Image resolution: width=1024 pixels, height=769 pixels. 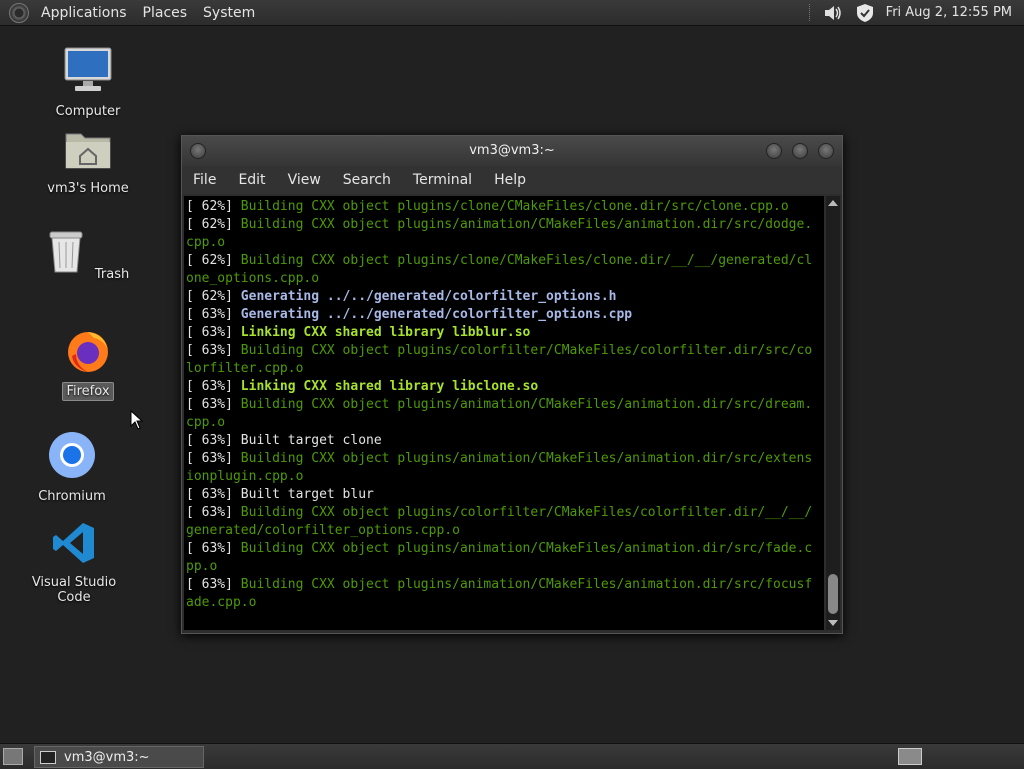 I want to click on scroll-up-arrow-icon, so click(x=833, y=203).